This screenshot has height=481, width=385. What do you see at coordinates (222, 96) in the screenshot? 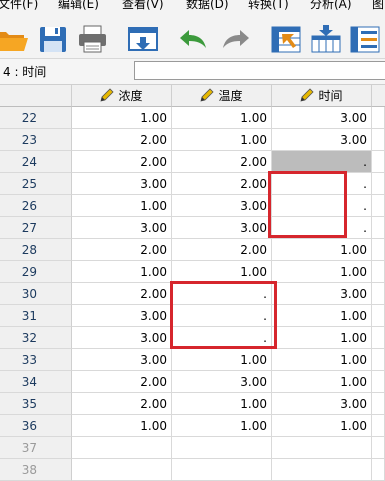
I see `column-header-temperature: 温度` at bounding box center [222, 96].